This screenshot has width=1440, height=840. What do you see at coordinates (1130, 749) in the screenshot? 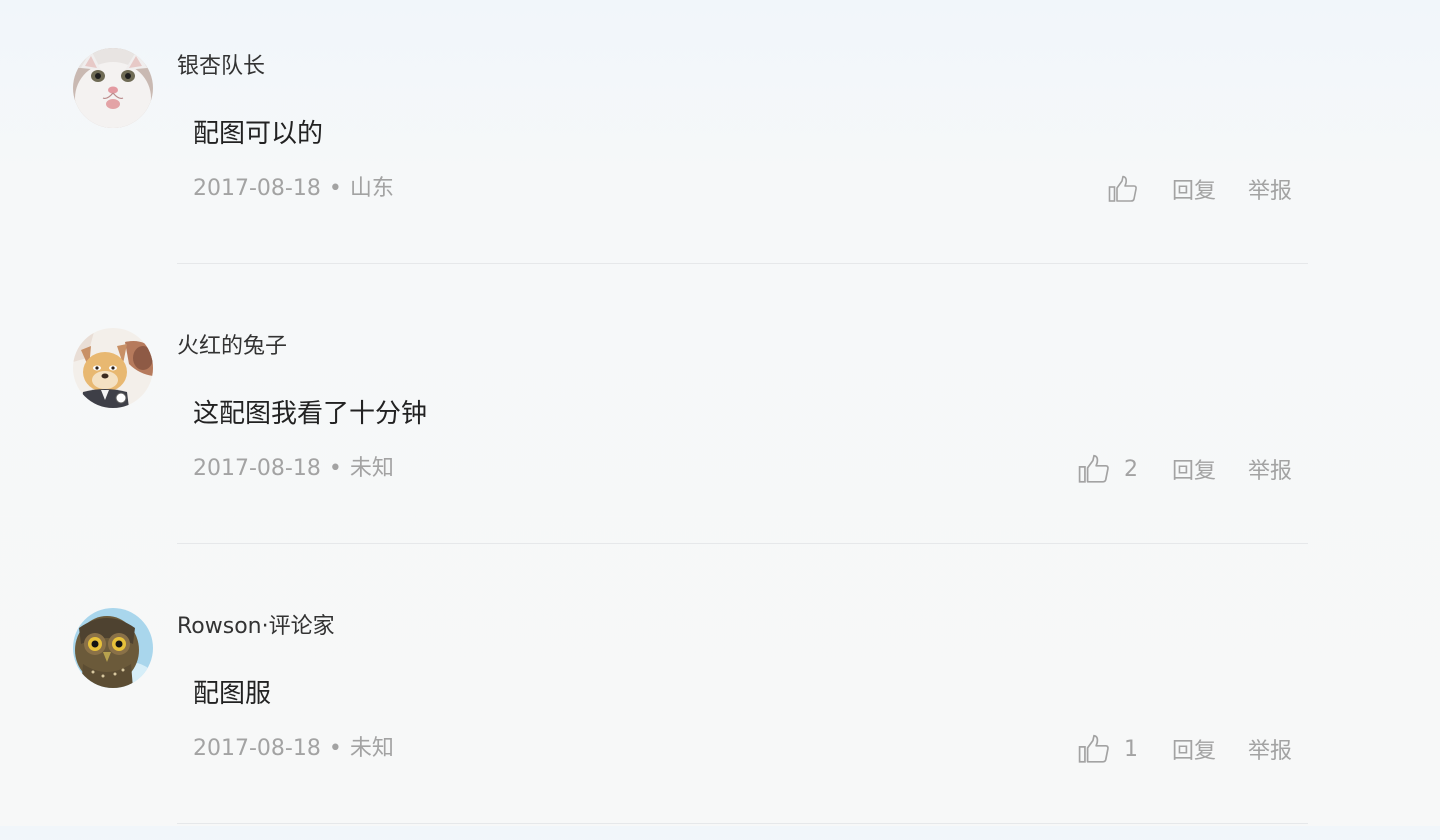
I see `like-count: 1` at bounding box center [1130, 749].